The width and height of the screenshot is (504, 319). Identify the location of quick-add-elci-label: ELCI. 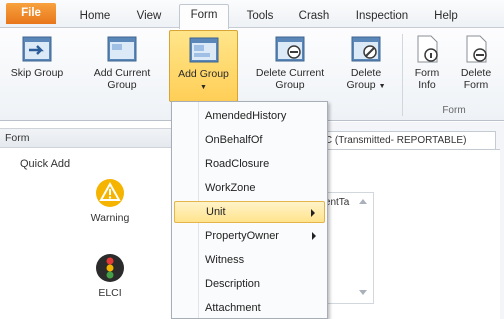
(110, 293).